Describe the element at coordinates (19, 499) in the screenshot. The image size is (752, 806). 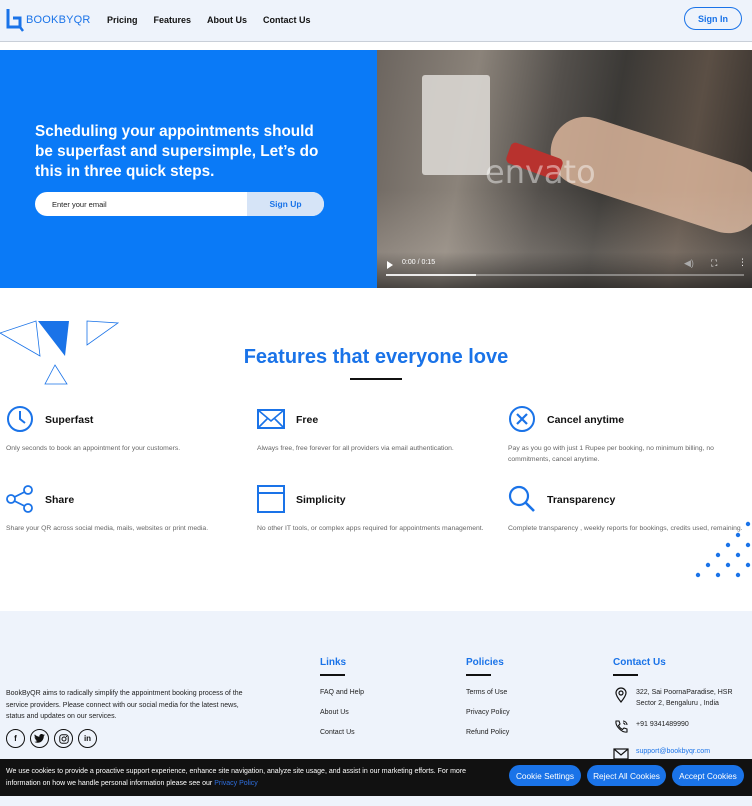
I see `share-icon` at that location.